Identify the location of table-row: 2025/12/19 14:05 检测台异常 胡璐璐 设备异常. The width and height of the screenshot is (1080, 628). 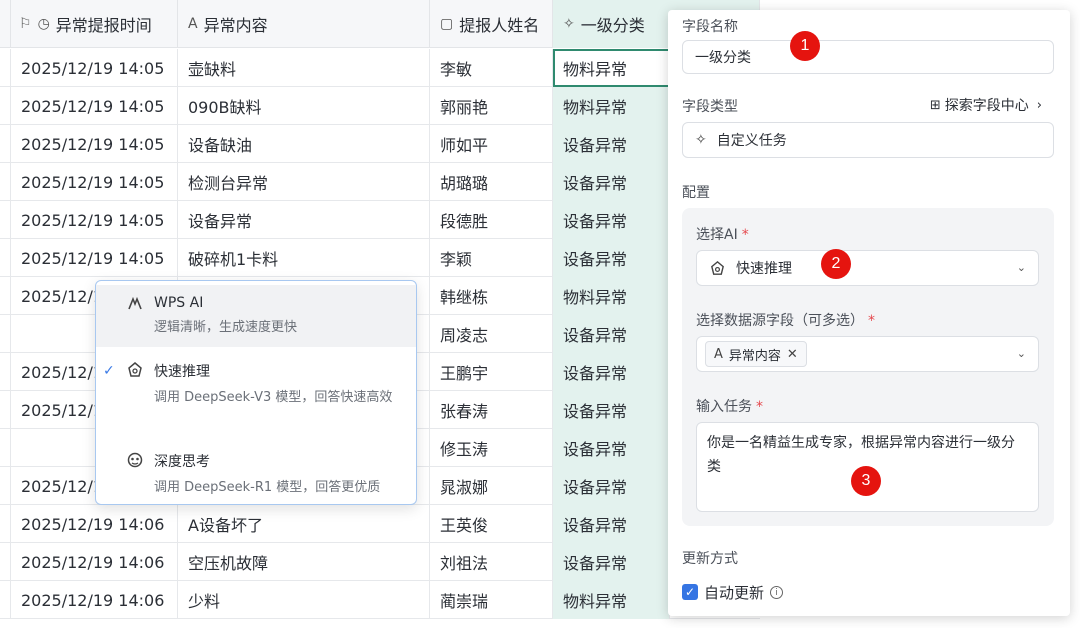
(380, 182).